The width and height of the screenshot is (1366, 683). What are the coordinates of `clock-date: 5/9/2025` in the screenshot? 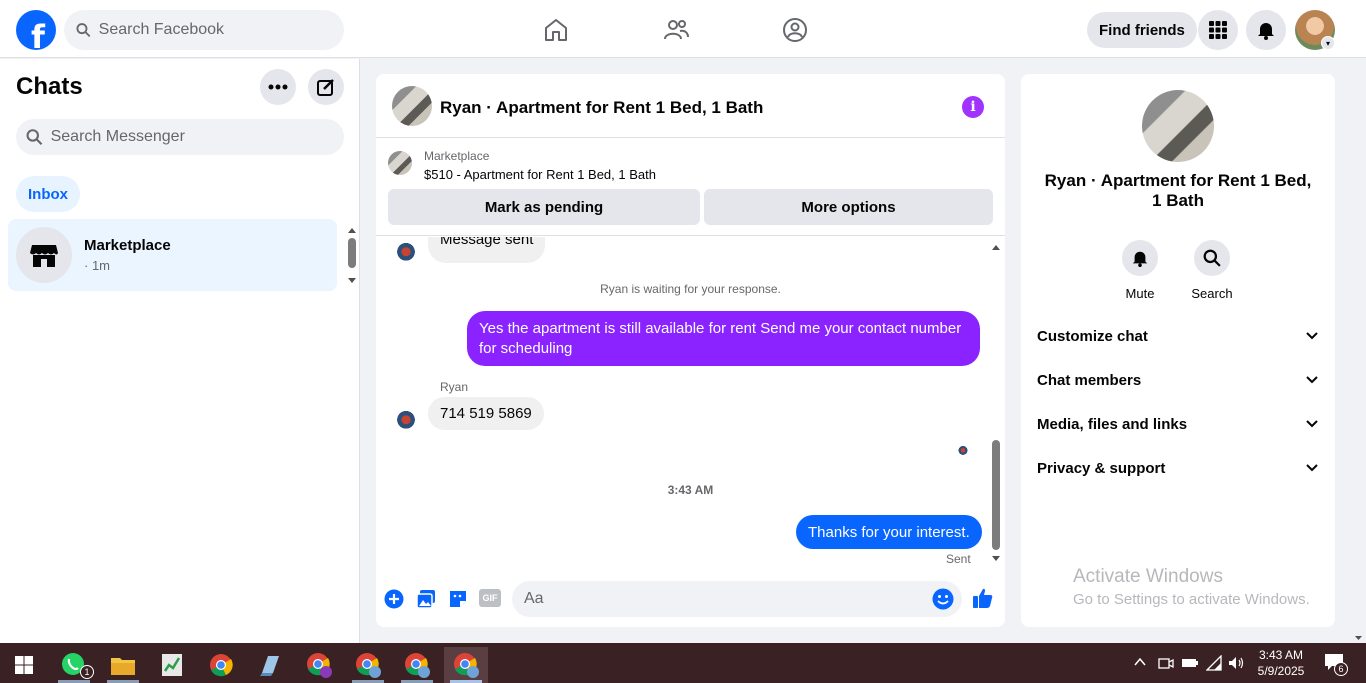 It's located at (1281, 671).